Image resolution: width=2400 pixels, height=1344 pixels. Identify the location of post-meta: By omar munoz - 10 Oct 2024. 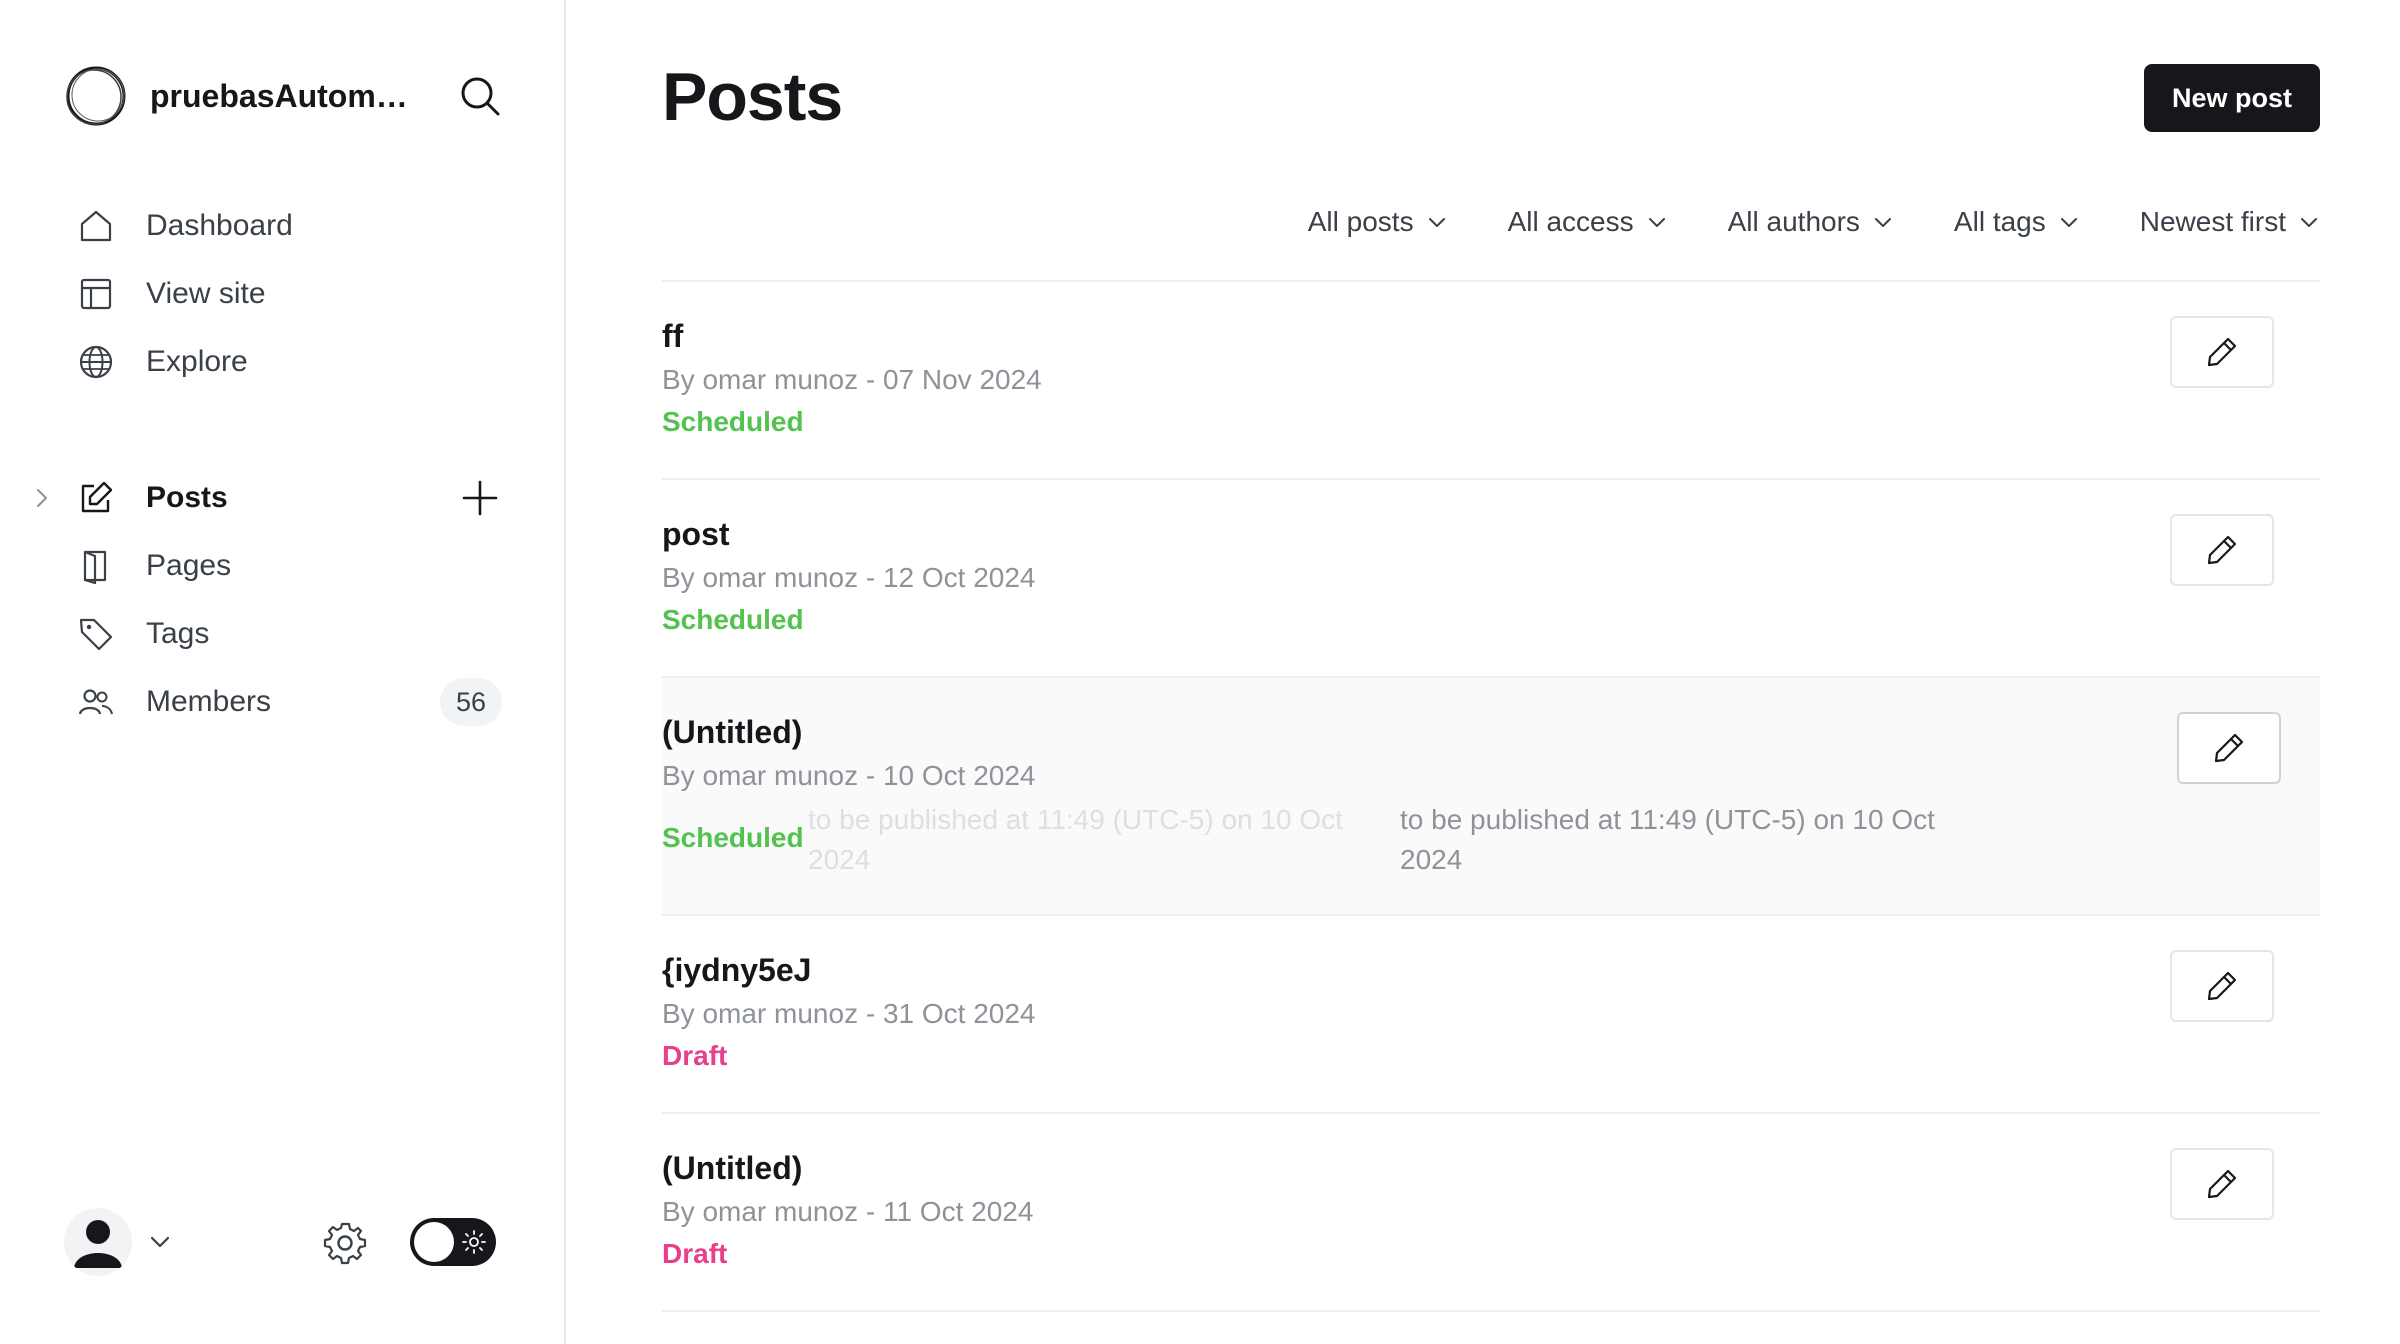
(849, 775).